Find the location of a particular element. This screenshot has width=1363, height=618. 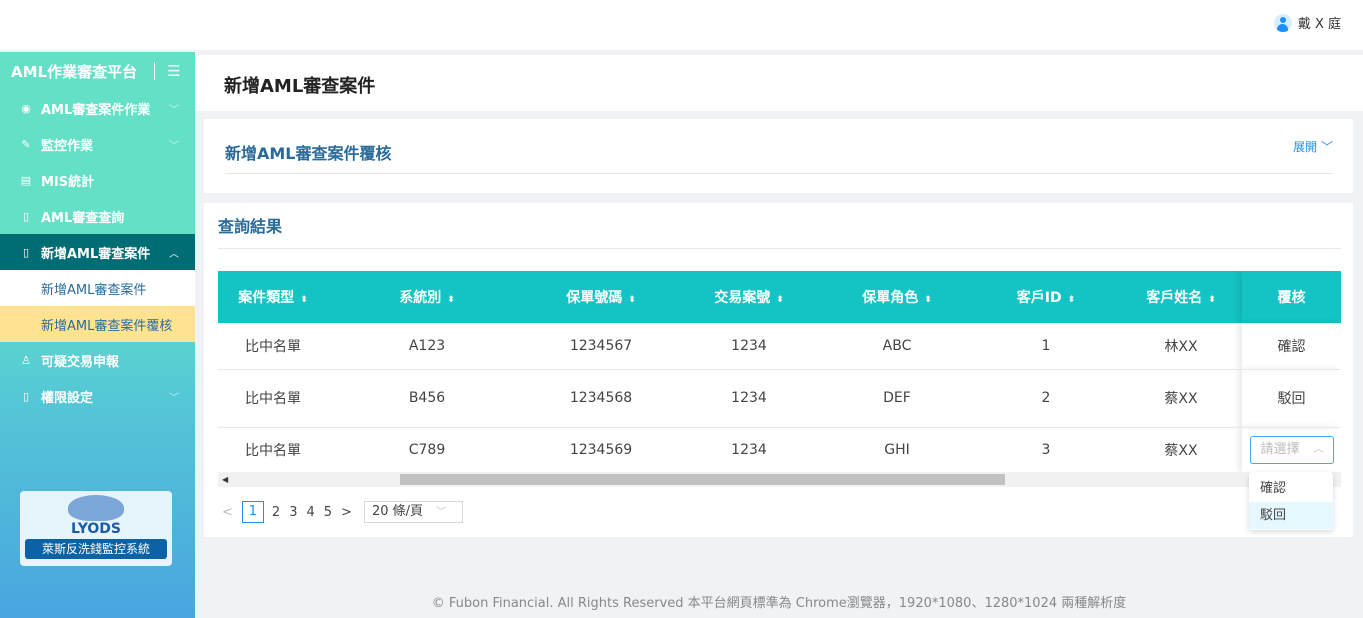

sidebar-item-label: MIS統計 is located at coordinates (68, 182).